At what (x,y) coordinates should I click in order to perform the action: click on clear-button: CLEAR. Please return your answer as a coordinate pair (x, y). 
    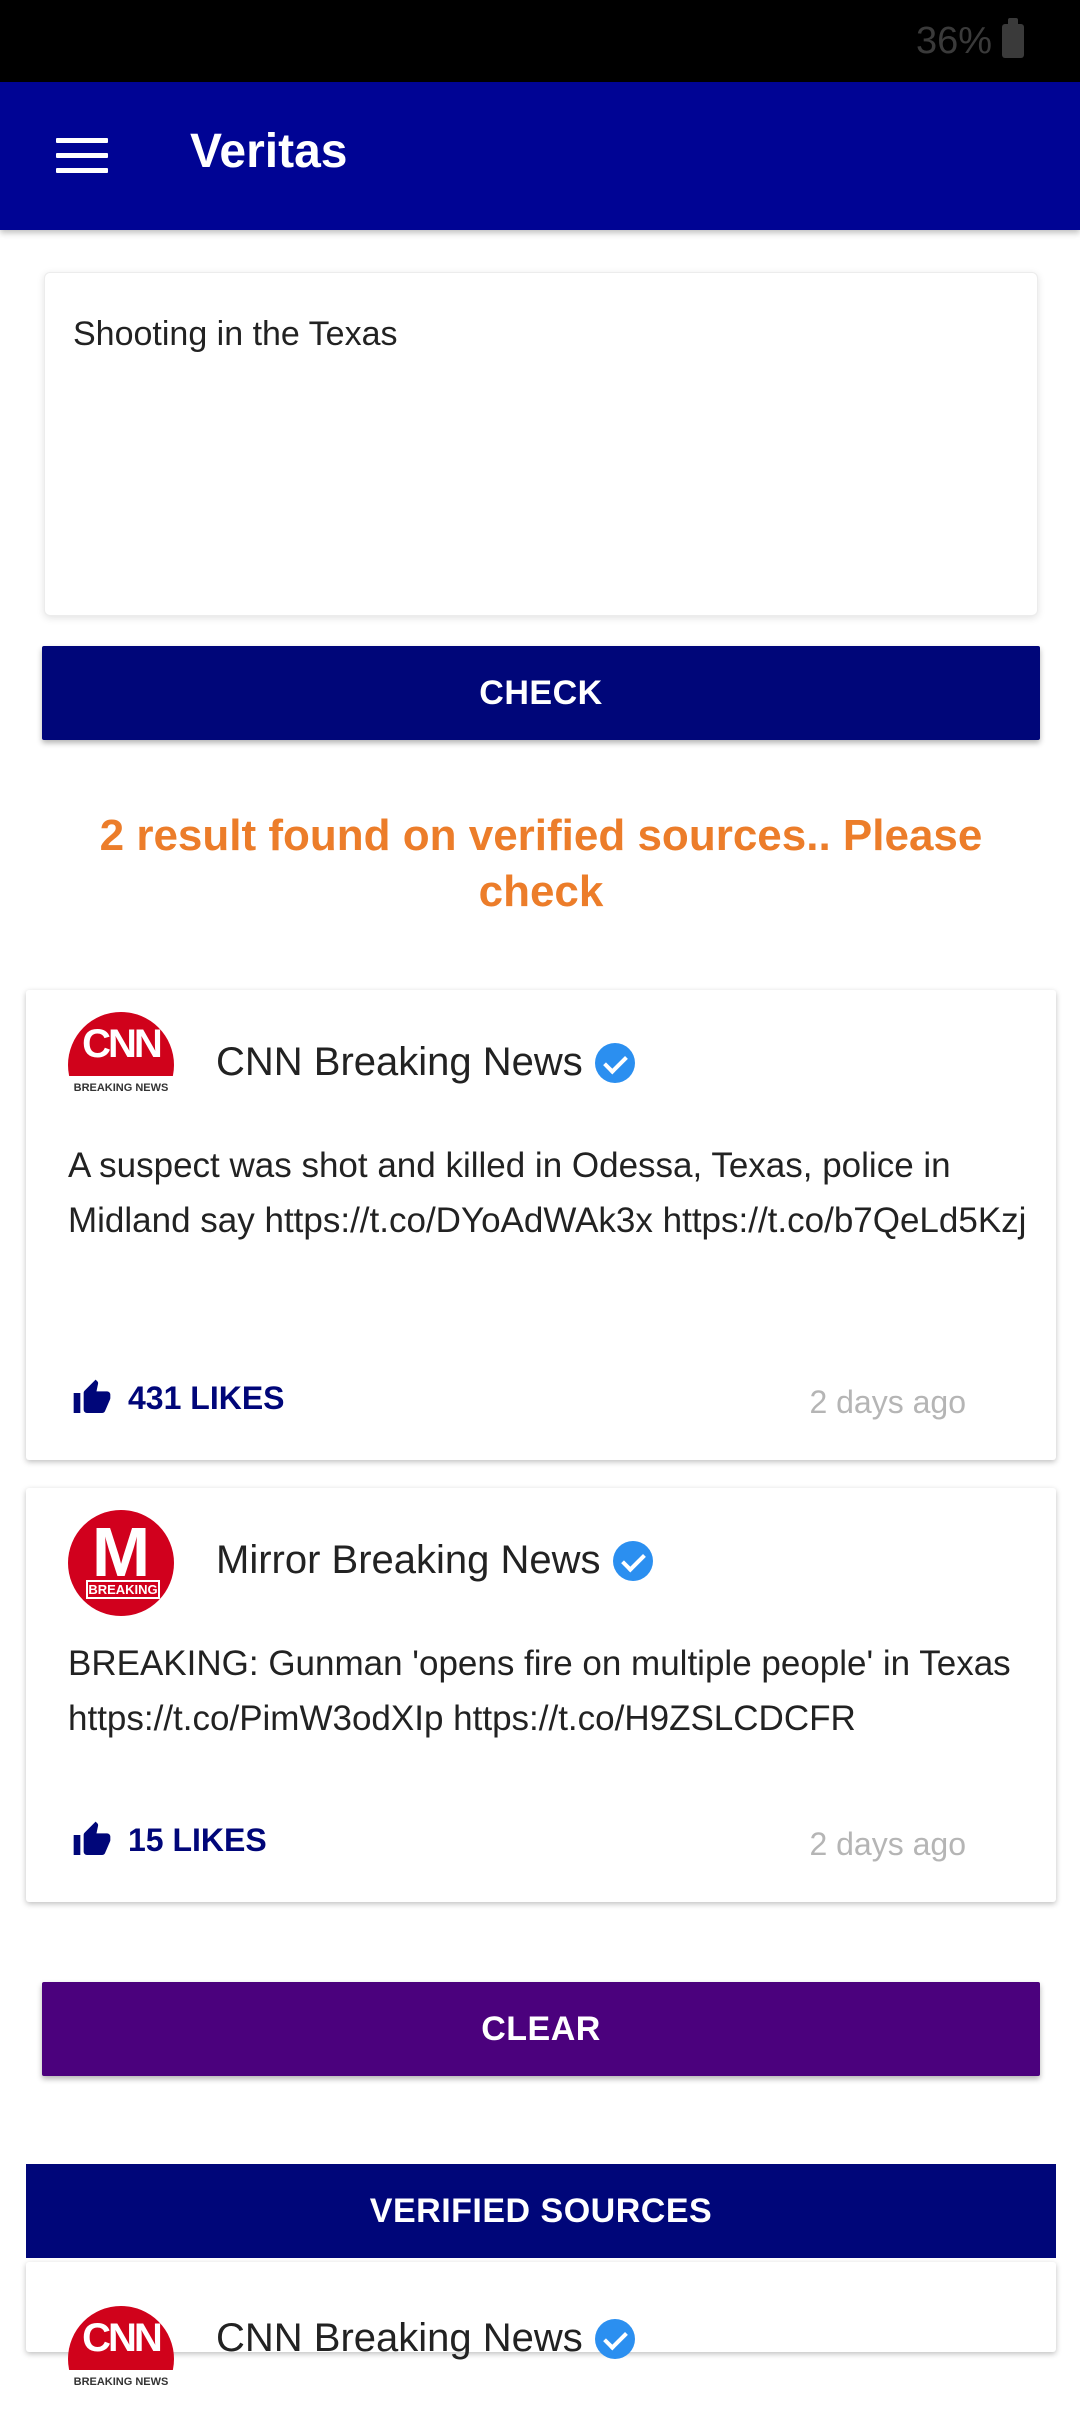
    Looking at the image, I should click on (541, 2029).